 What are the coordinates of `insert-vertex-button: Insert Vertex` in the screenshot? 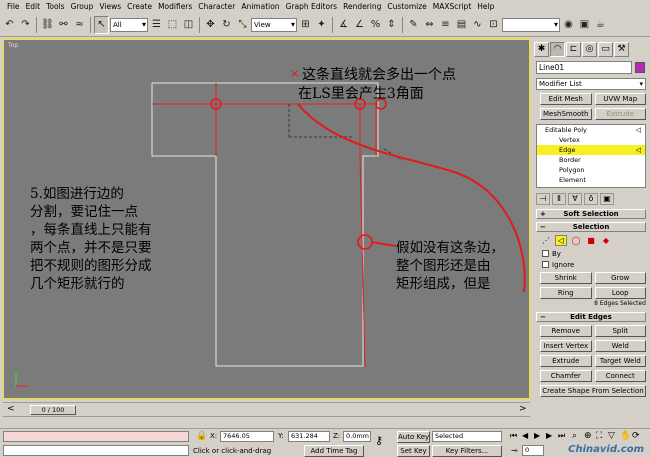 It's located at (566, 346).